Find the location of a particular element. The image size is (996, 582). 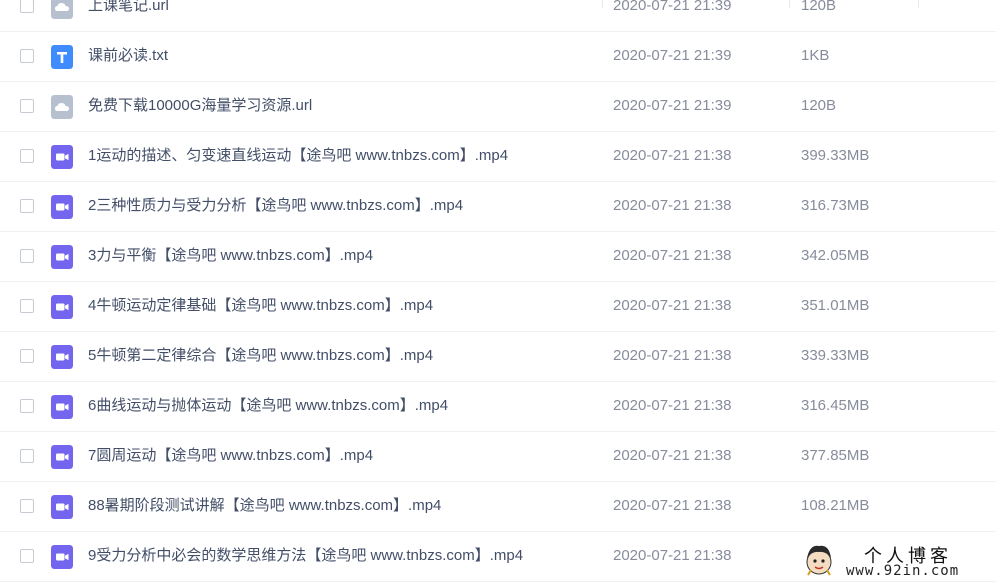

file-size: 377.85MB is located at coordinates (835, 455).